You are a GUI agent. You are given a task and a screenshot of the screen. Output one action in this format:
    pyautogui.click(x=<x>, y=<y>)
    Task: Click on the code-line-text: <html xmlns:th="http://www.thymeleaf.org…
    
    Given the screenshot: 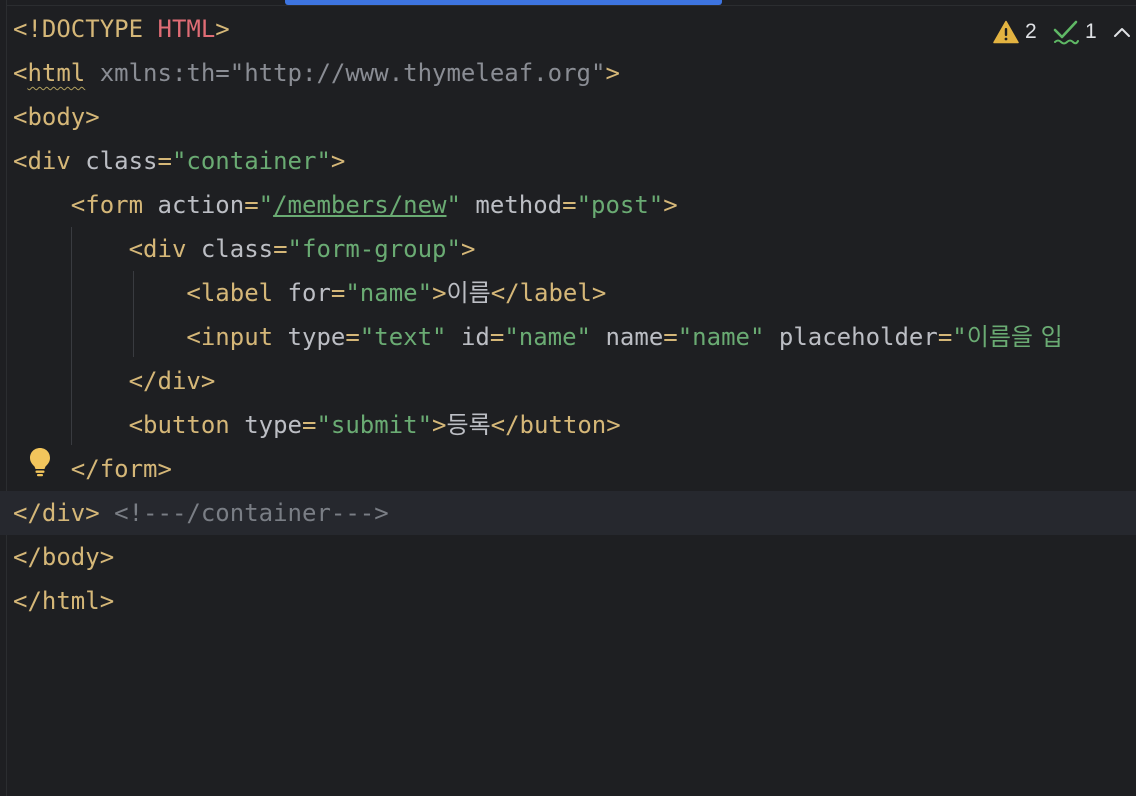 What is the action you would take?
    pyautogui.click(x=316, y=73)
    